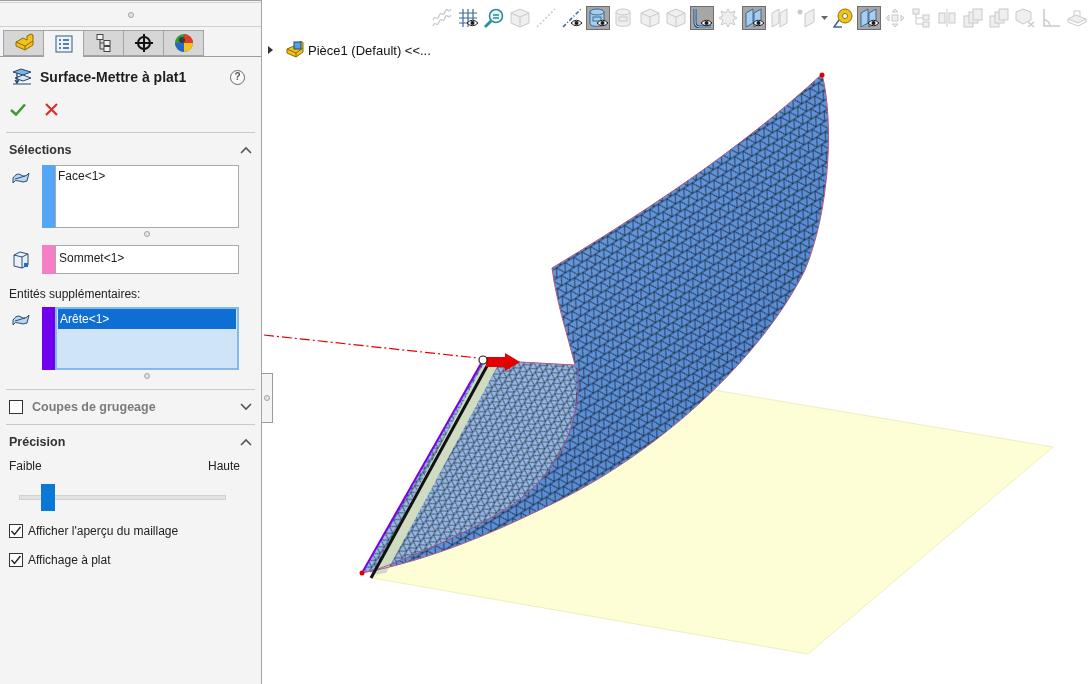  Describe the element at coordinates (147, 196) in the screenshot. I see `selection-list-field: Face<1>` at that location.